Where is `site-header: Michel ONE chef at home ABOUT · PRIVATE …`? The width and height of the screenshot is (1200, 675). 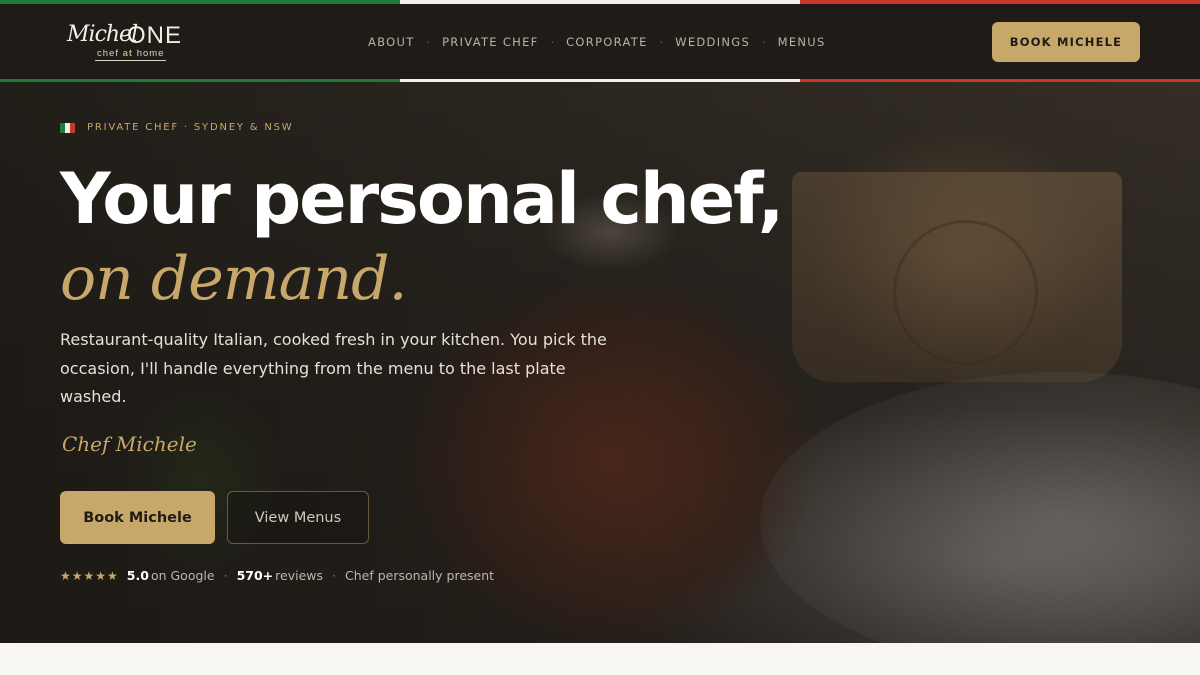
site-header: Michel ONE chef at home ABOUT · PRIVATE … is located at coordinates (600, 41).